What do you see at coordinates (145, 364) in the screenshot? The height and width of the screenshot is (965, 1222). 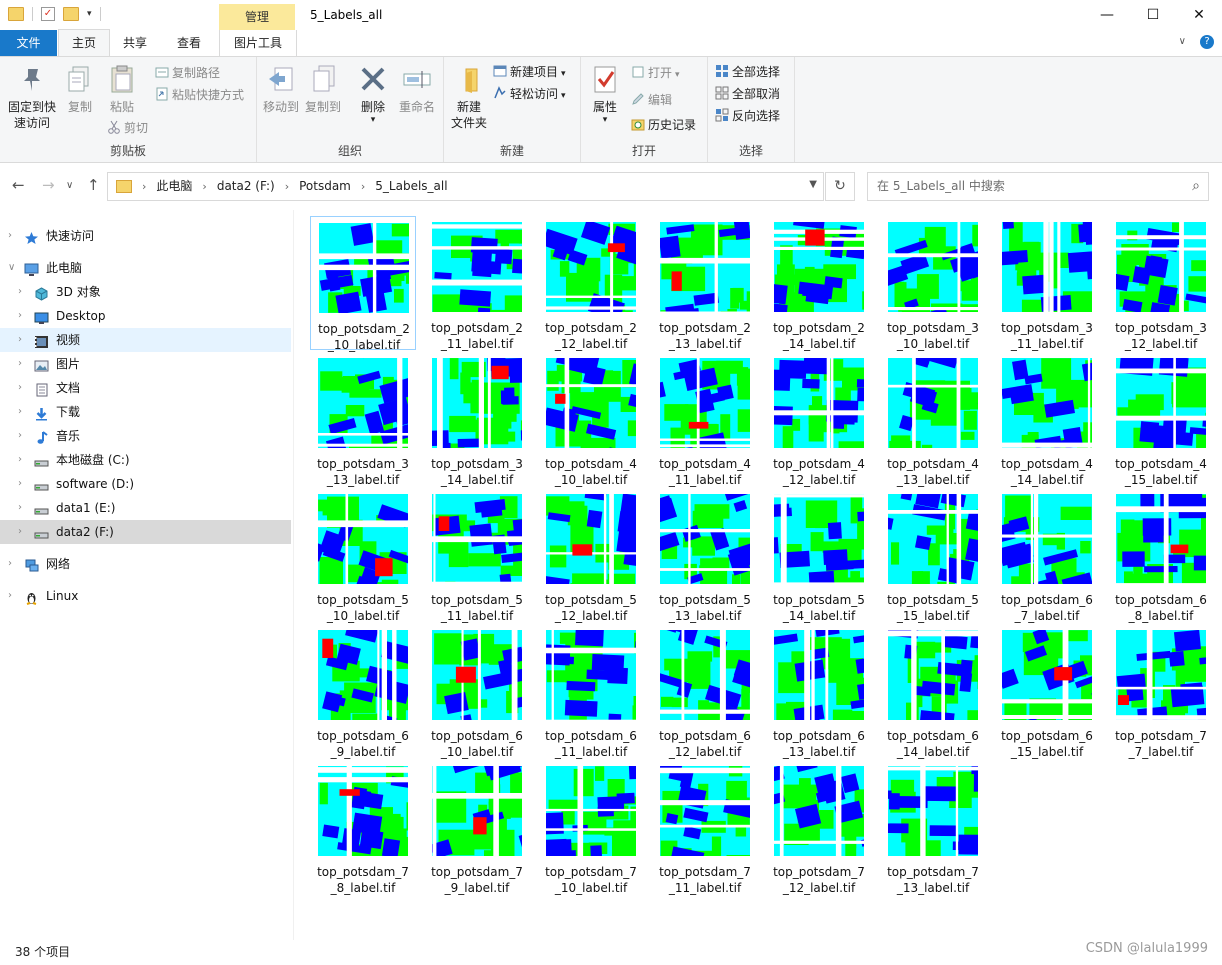 I see `sidebar-item-5: › 图片` at bounding box center [145, 364].